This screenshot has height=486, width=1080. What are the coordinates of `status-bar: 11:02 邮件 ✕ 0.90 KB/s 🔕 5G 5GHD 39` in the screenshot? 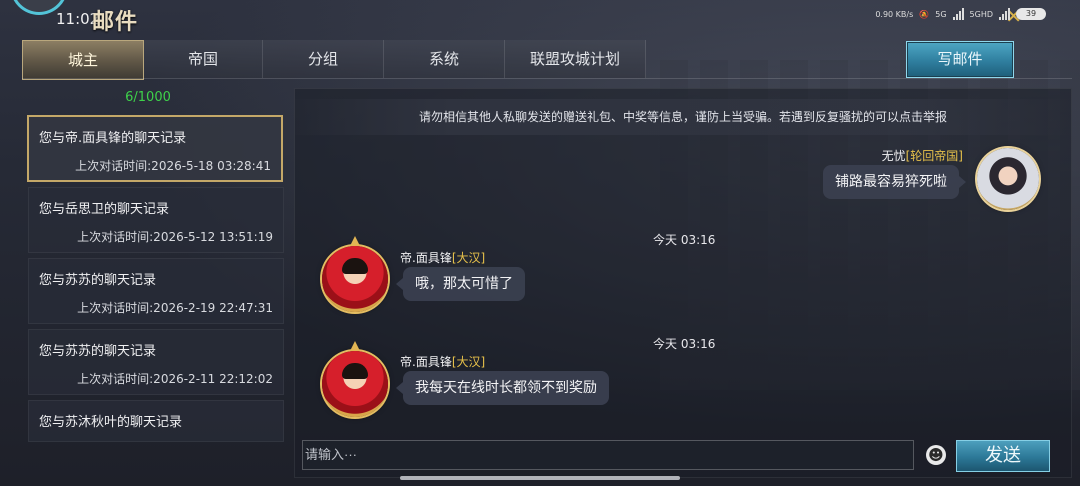 It's located at (540, 18).